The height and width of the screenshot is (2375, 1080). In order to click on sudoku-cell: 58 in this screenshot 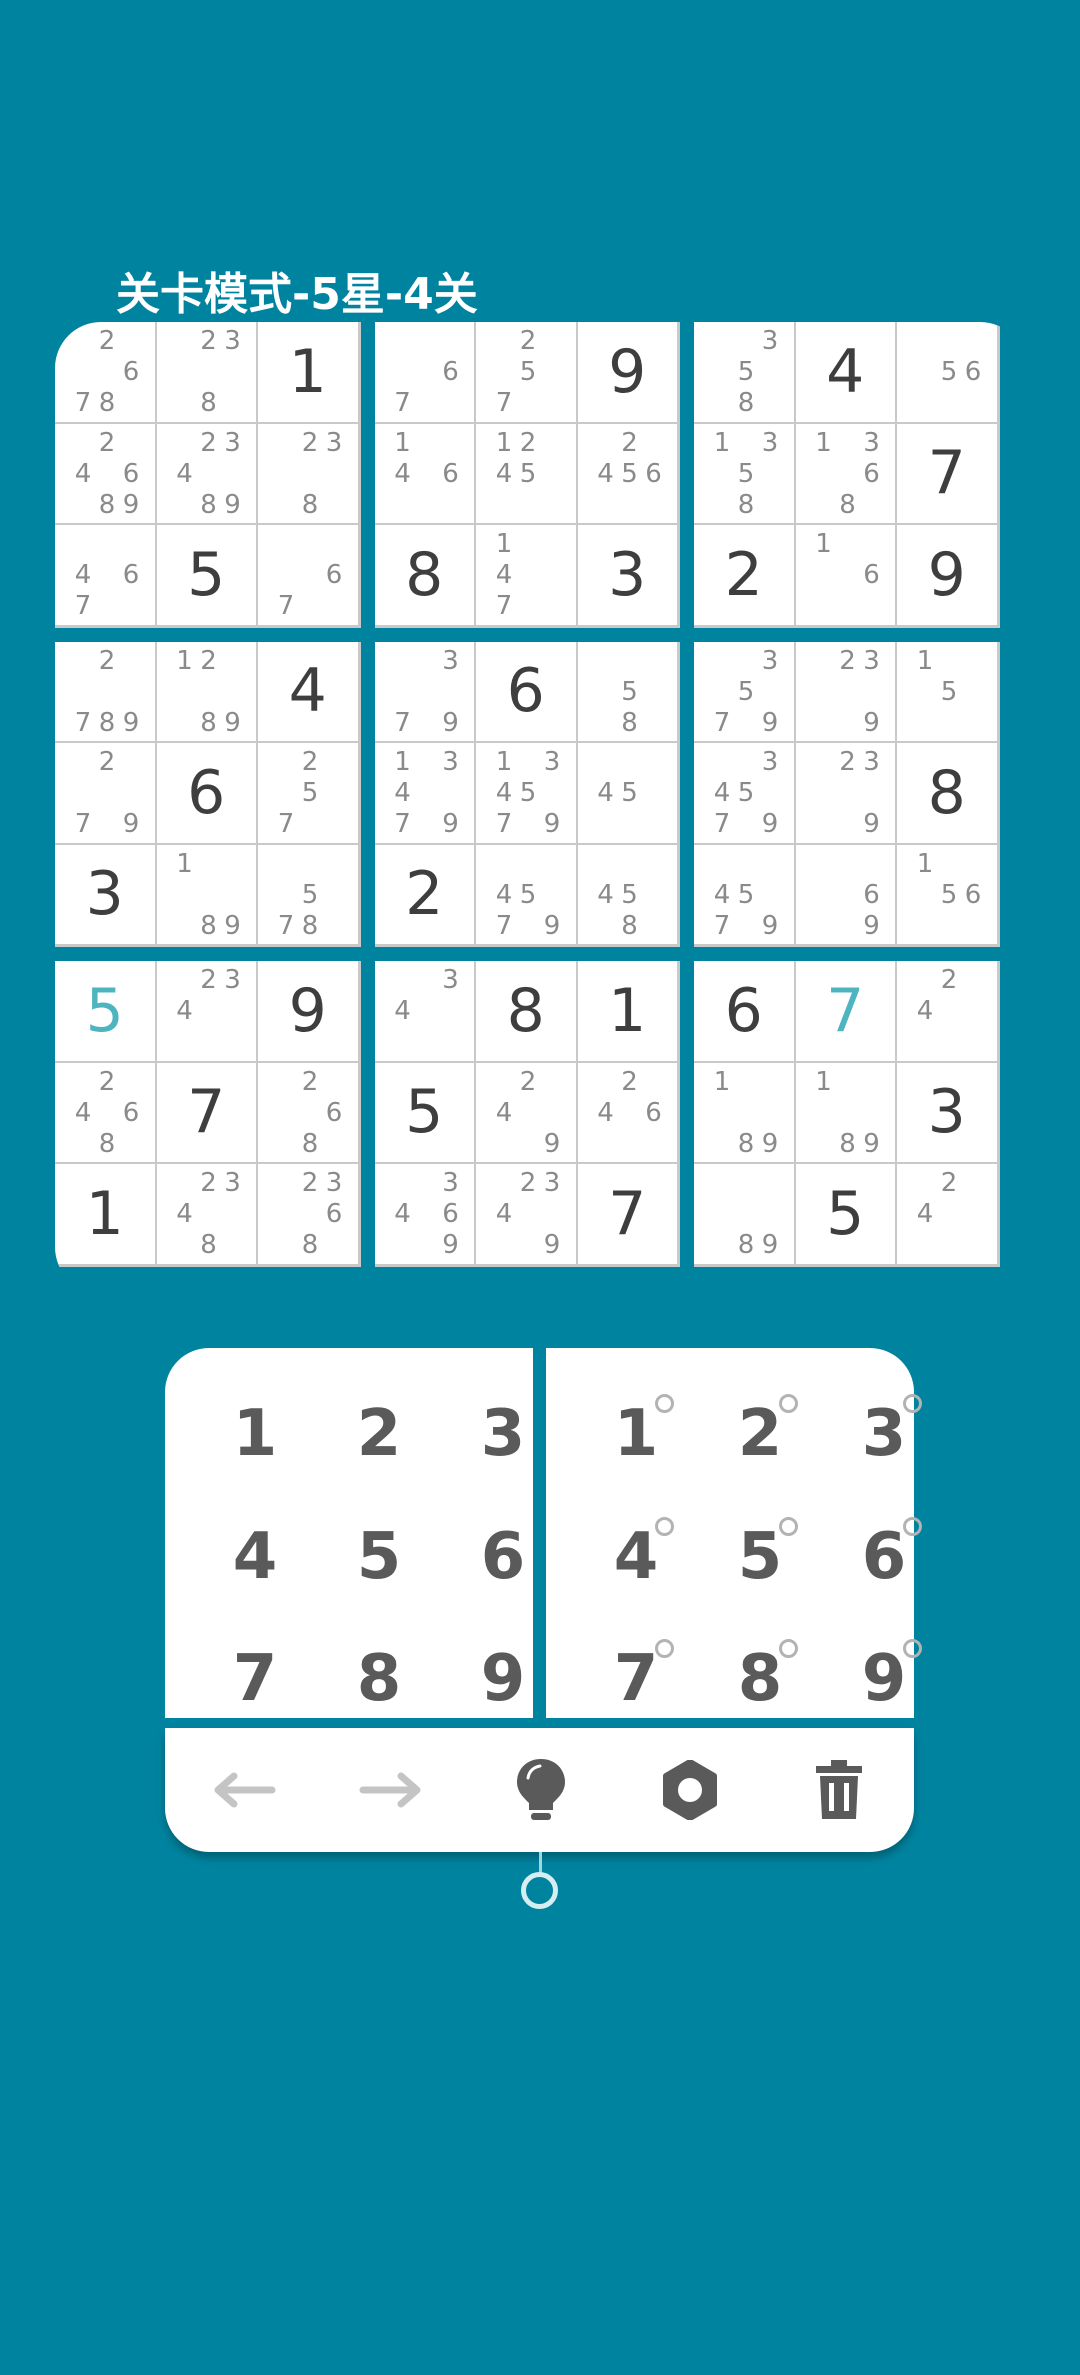, I will do `click(628, 692)`.